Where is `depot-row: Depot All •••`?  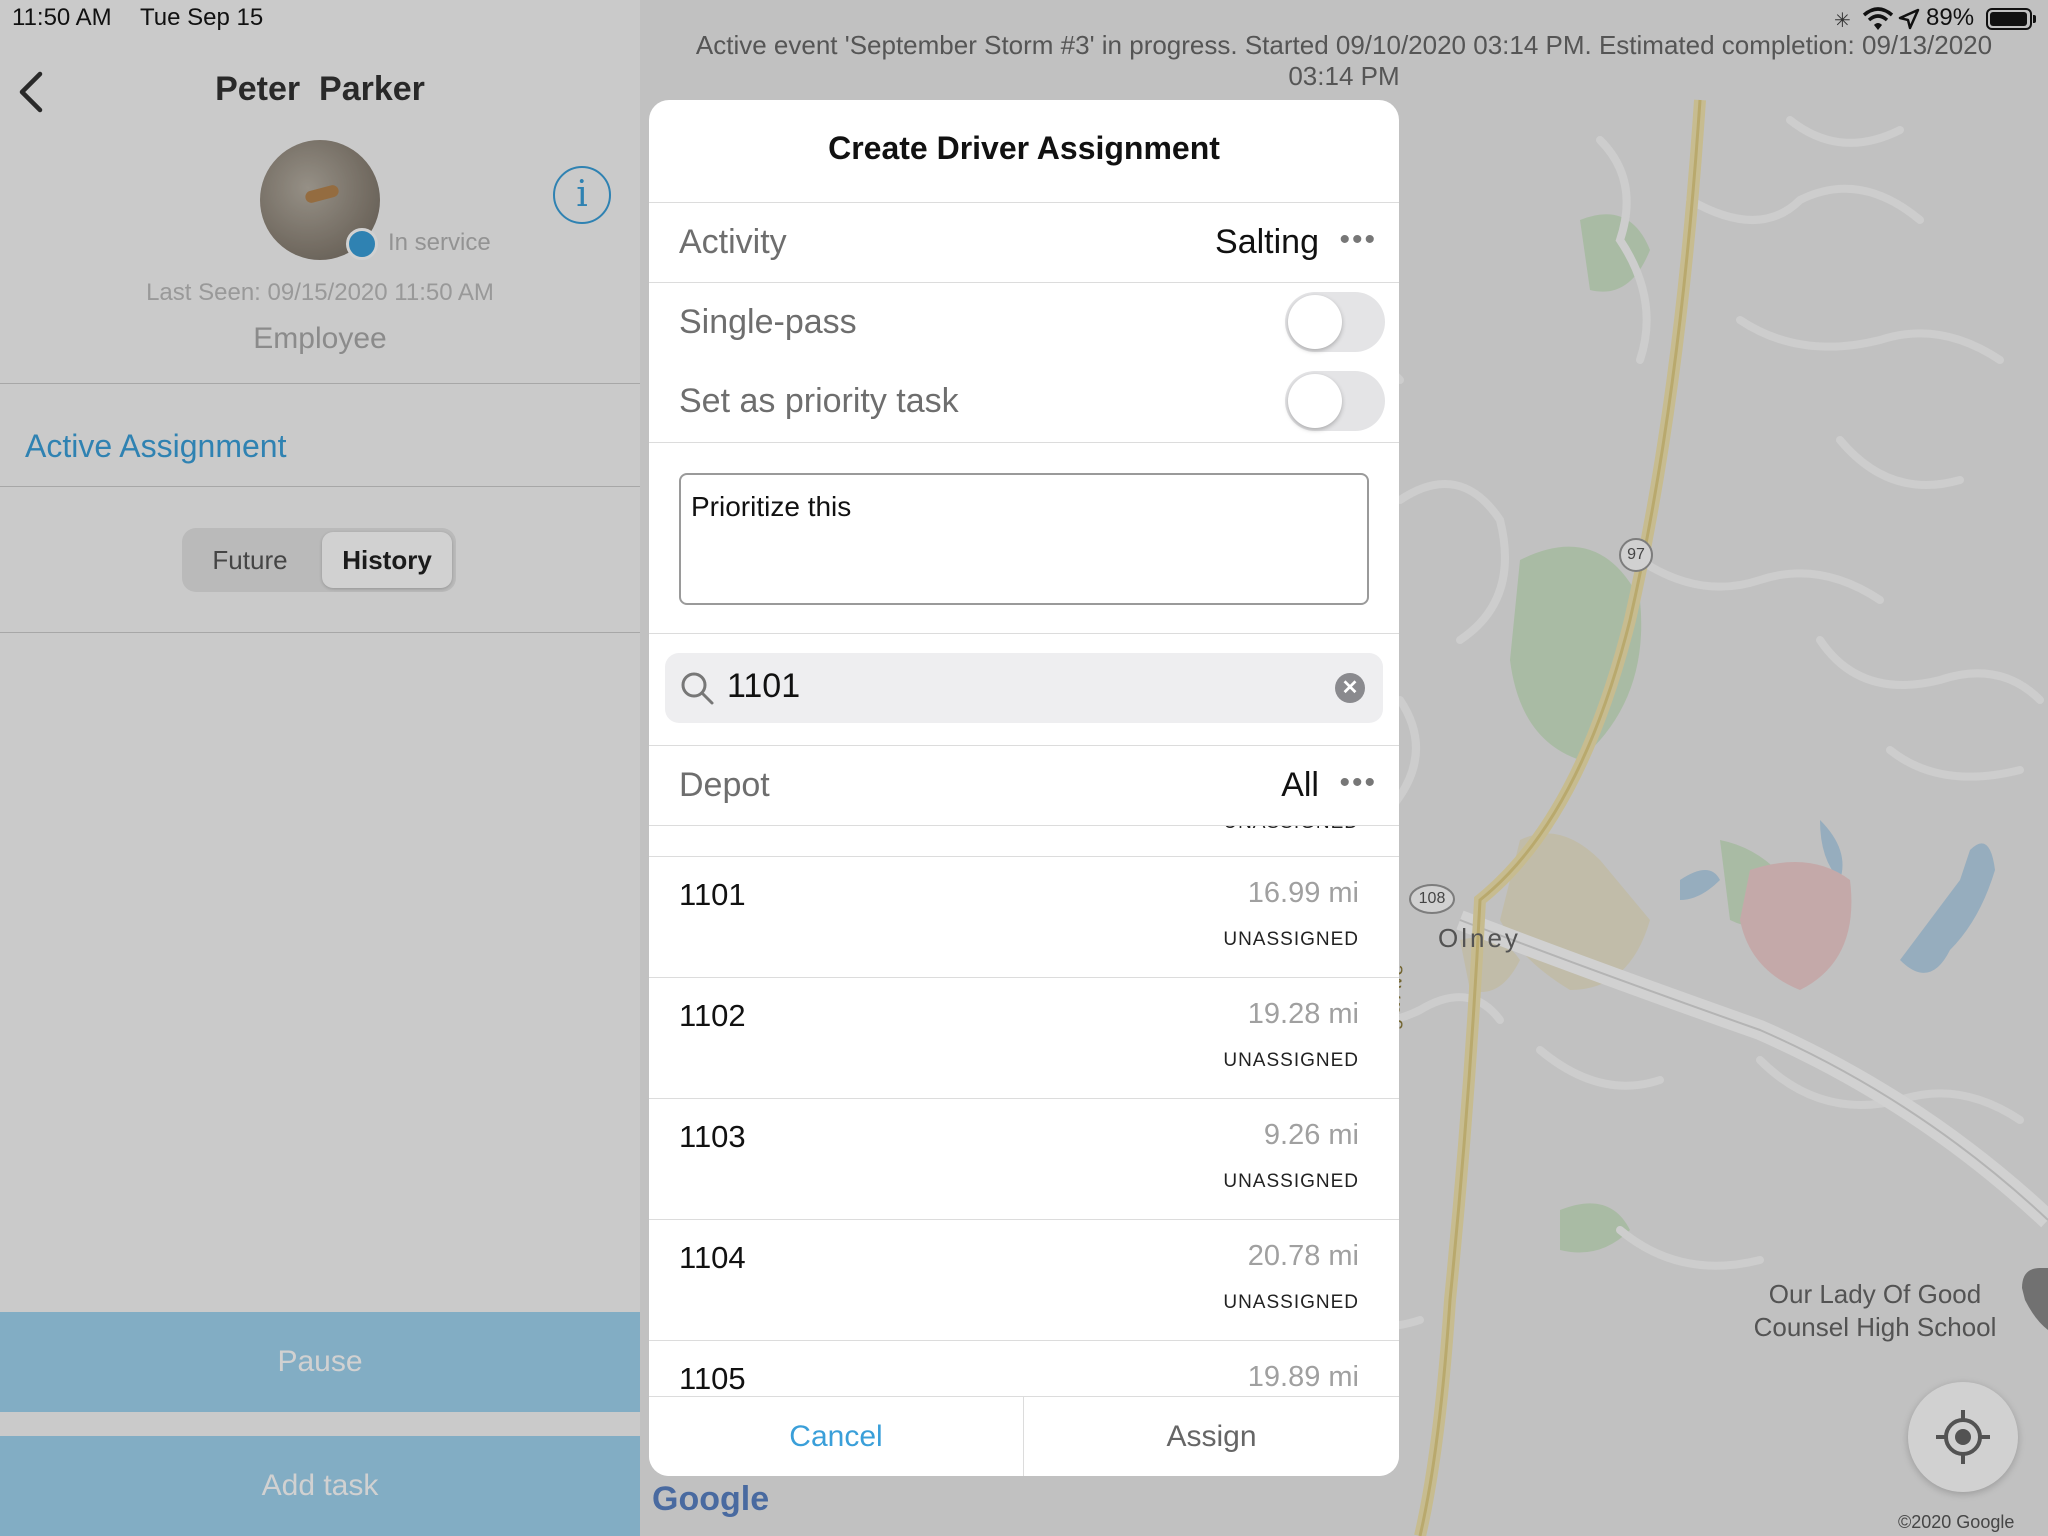 depot-row: Depot All ••• is located at coordinates (1024, 785).